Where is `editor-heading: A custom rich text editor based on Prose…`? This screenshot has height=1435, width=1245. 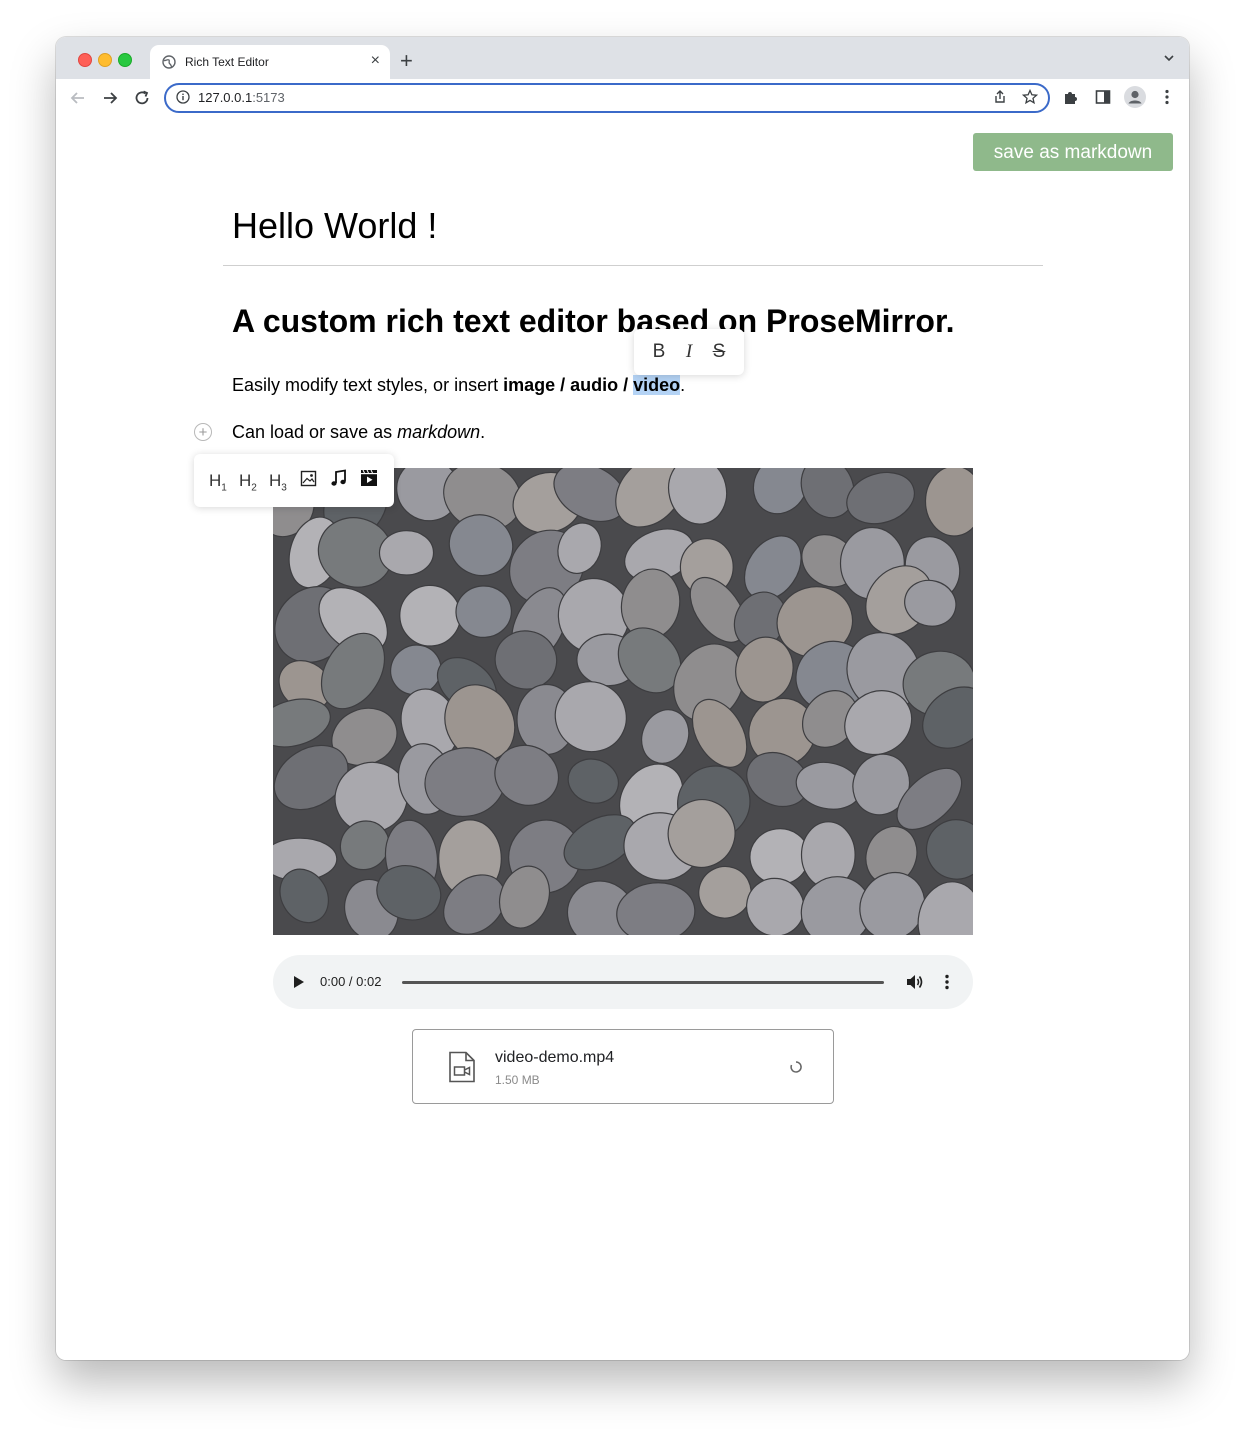
editor-heading: A custom rich text editor based on Prose… is located at coordinates (593, 321).